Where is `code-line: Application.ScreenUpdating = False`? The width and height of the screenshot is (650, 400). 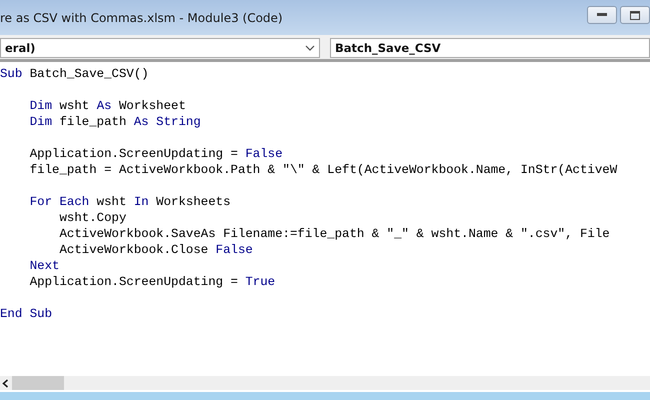
code-line: Application.ScreenUpdating = False is located at coordinates (156, 154).